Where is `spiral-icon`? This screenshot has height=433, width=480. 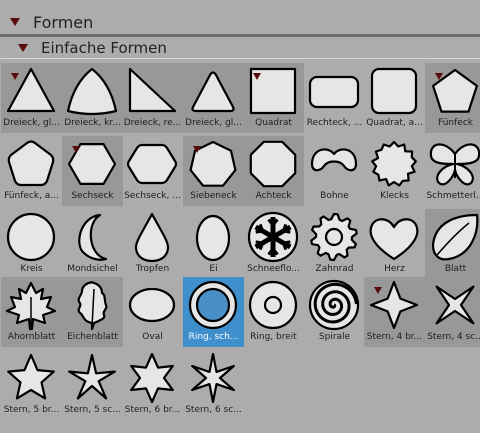 spiral-icon is located at coordinates (334, 305).